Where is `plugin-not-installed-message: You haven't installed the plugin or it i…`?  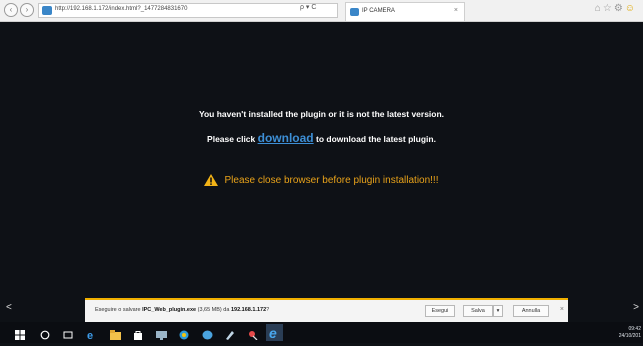 plugin-not-installed-message: You haven't installed the plugin or it i… is located at coordinates (321, 114).